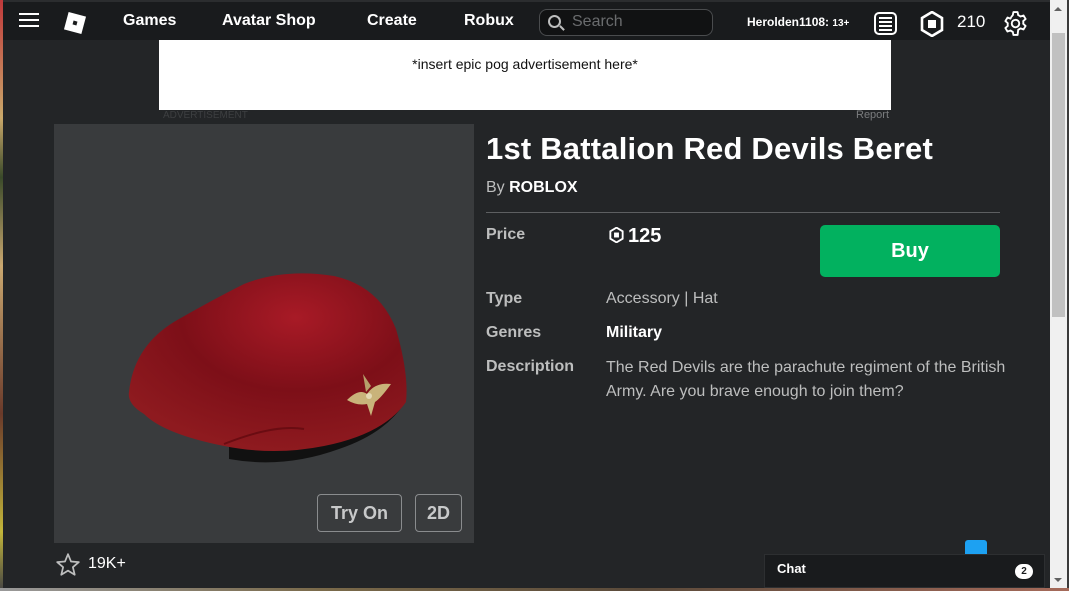 The height and width of the screenshot is (591, 1069). Describe the element at coordinates (872, 115) in the screenshot. I see `report-ad-link: Report` at that location.